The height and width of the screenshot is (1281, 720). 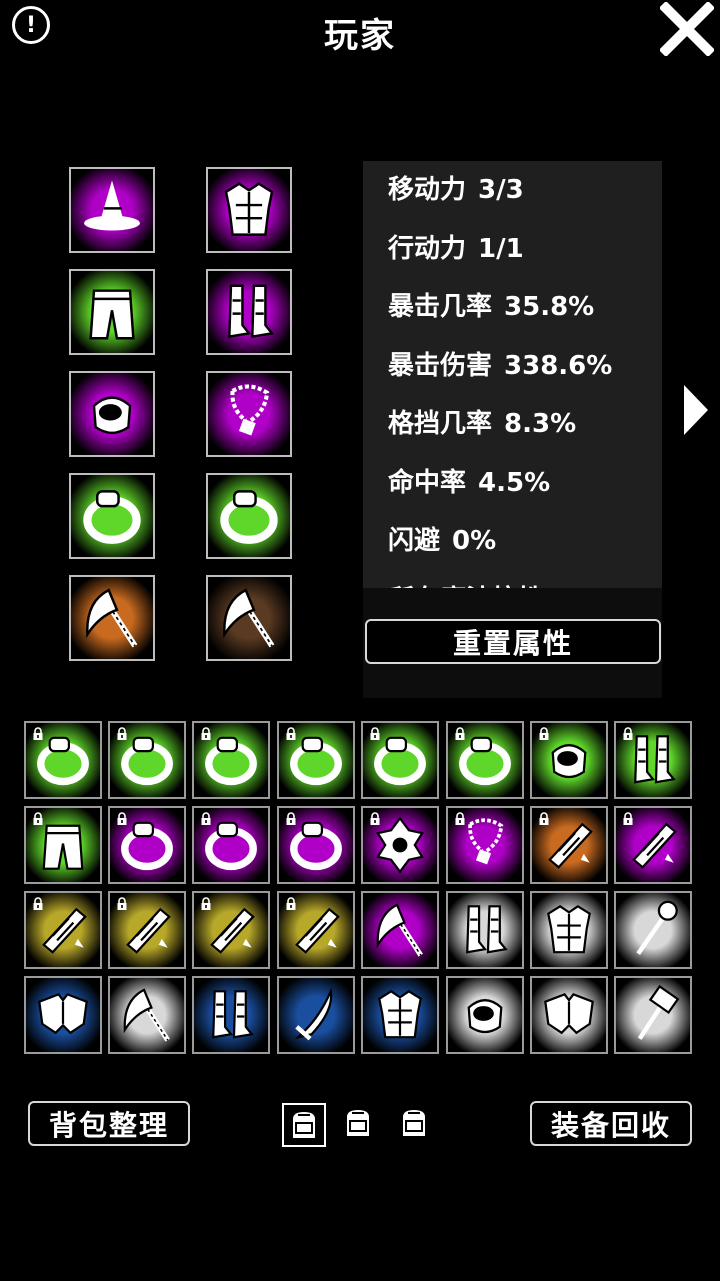 I want to click on next-page-arrow-icon, so click(x=696, y=410).